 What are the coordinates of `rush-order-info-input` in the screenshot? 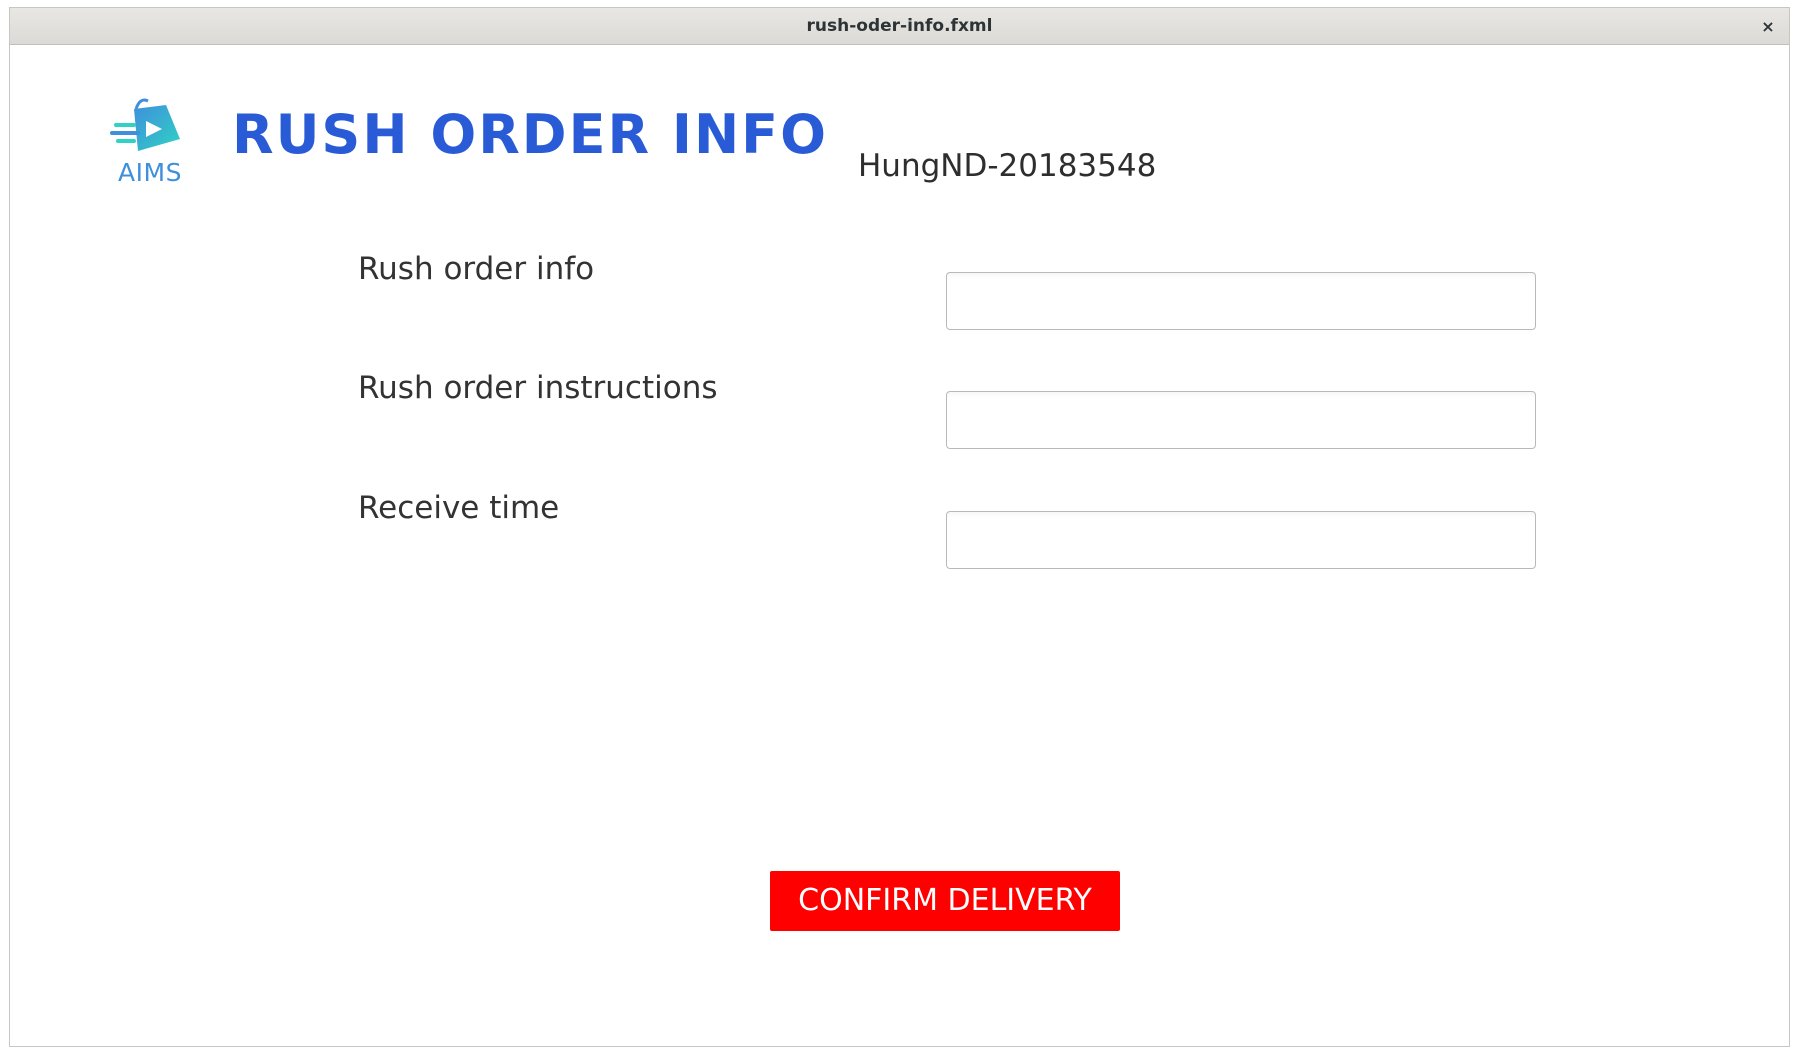 It's located at (1241, 301).